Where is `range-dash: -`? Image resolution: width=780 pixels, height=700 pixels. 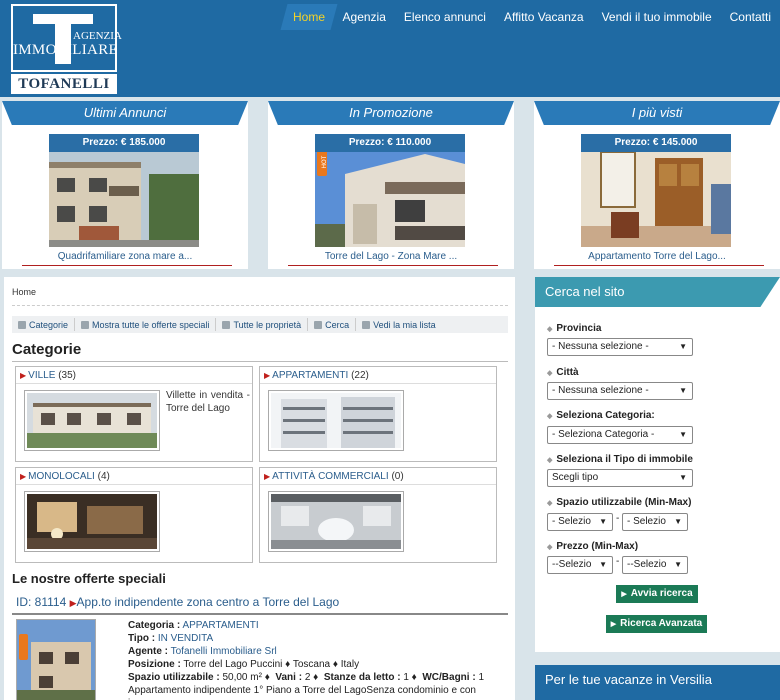 range-dash: - is located at coordinates (618, 561).